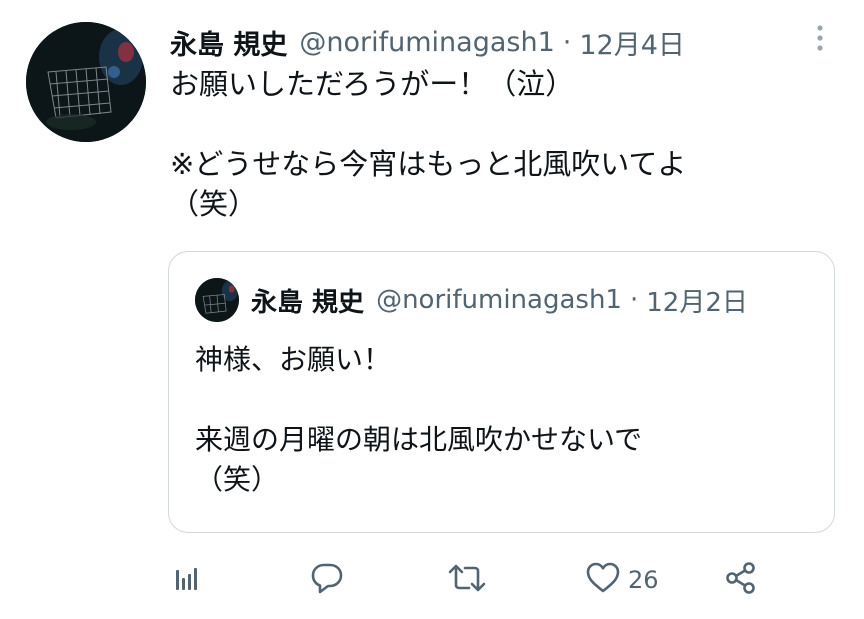  I want to click on retweet-button, so click(467, 580).